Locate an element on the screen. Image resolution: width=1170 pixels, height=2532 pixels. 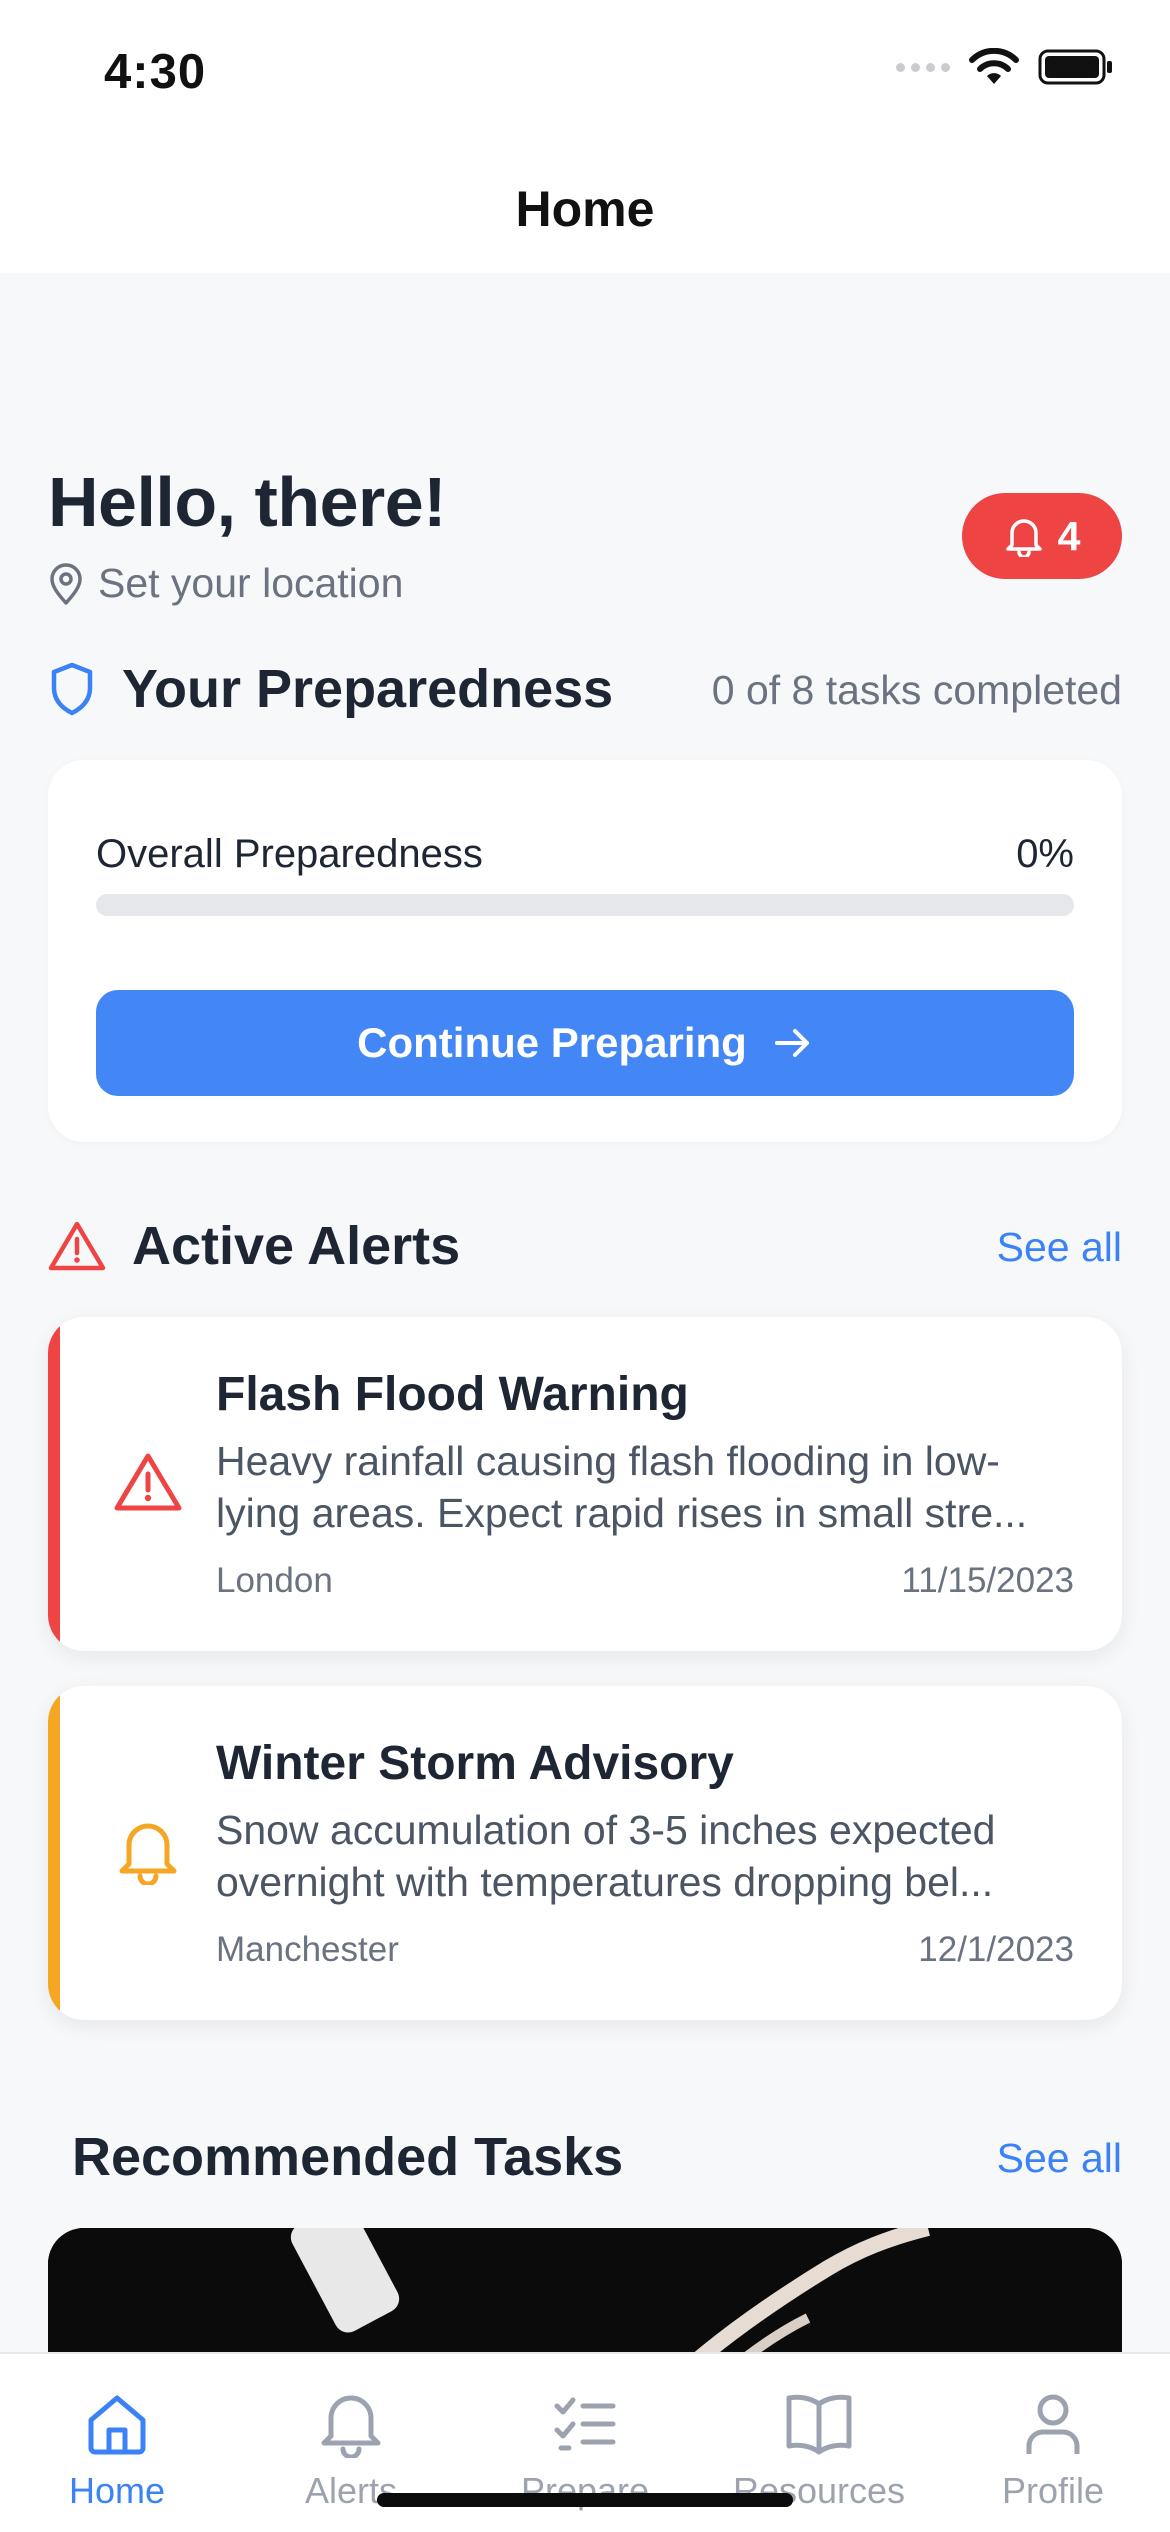
tab-home: Home is located at coordinates (117, 2451).